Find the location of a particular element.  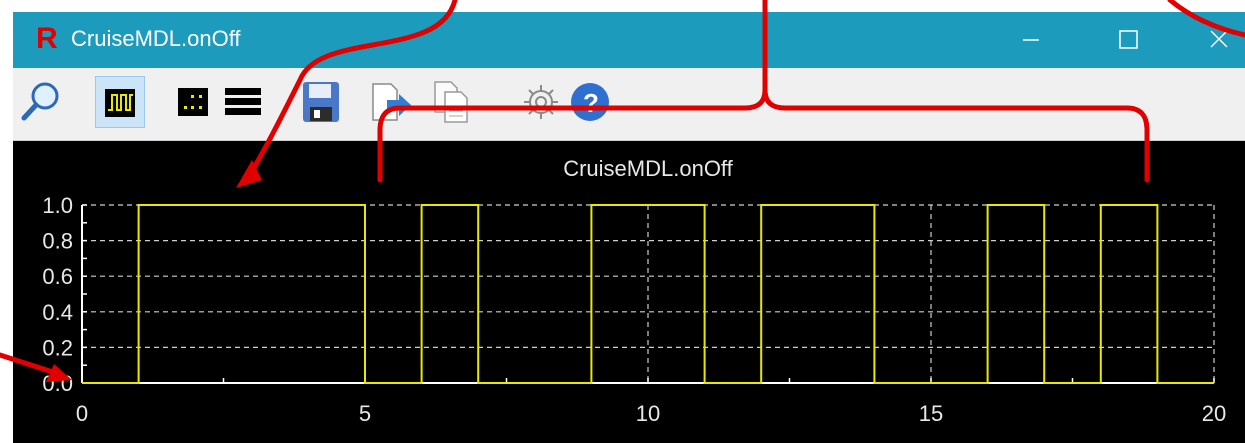

help-button: ? is located at coordinates (590, 102).